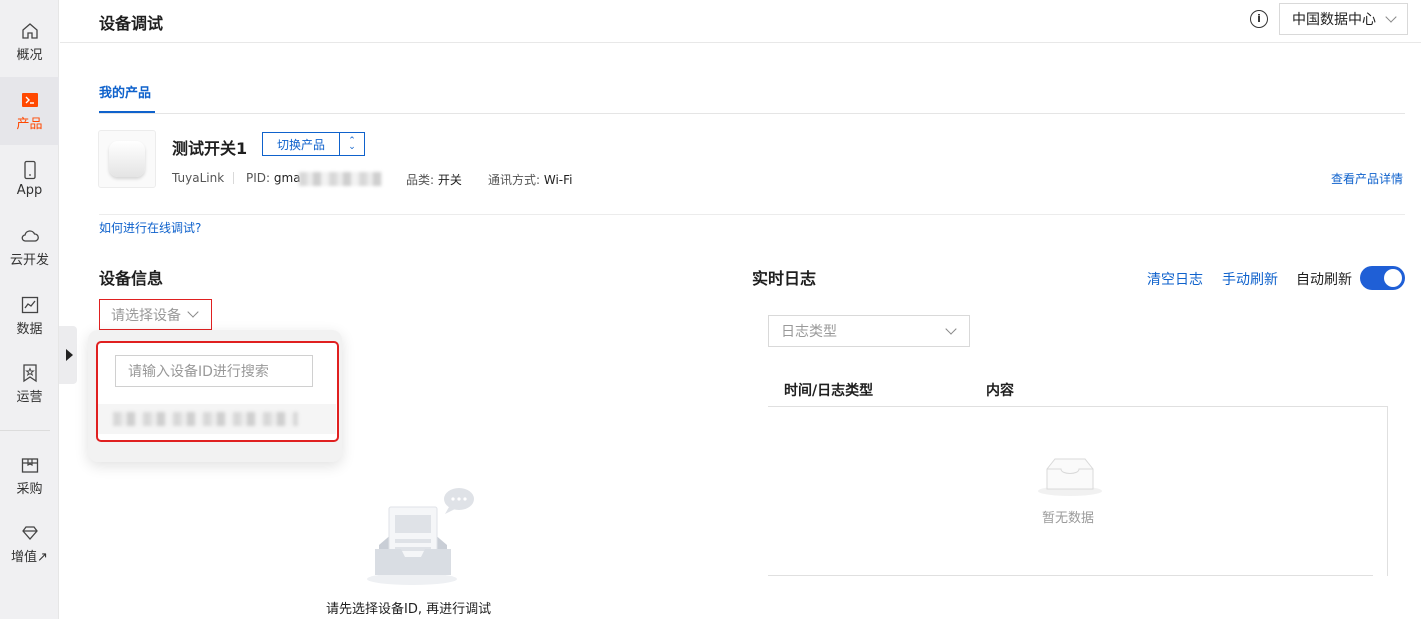  Describe the element at coordinates (68, 355) in the screenshot. I see `sidebar-collapse-toggle` at that location.